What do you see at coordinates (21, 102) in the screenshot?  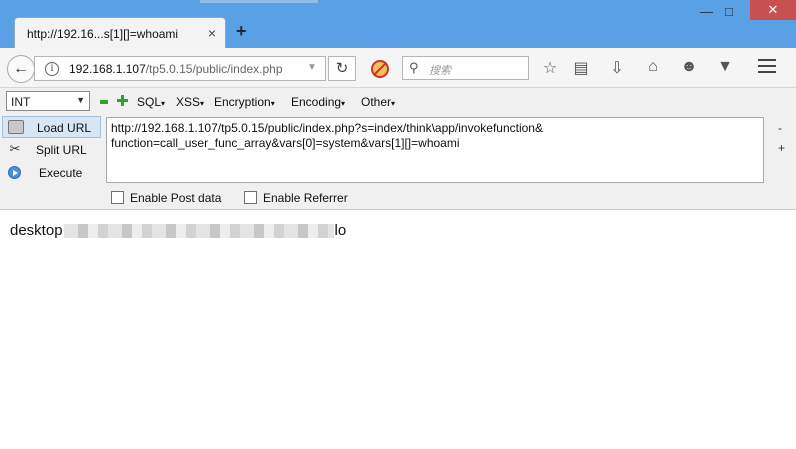 I see `type-select-value: INT` at bounding box center [21, 102].